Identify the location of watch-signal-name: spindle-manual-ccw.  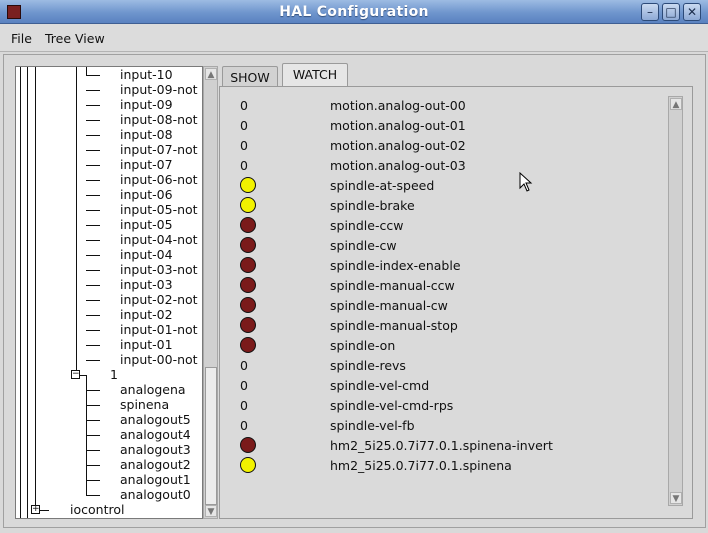
(392, 285).